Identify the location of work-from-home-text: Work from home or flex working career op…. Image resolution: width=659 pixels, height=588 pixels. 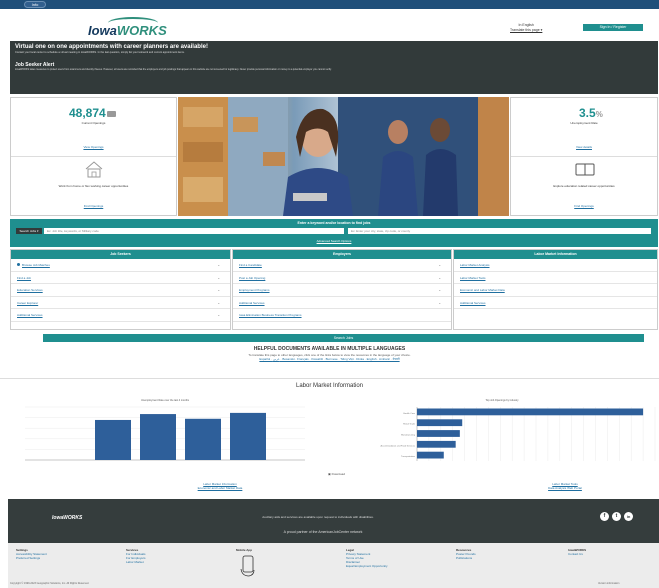
(93, 186).